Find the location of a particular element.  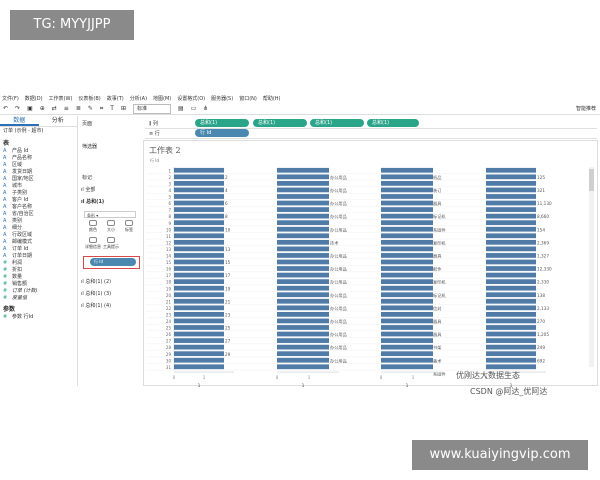

marks-total3-row: ıl 总和(1) (3) is located at coordinates (96, 293).